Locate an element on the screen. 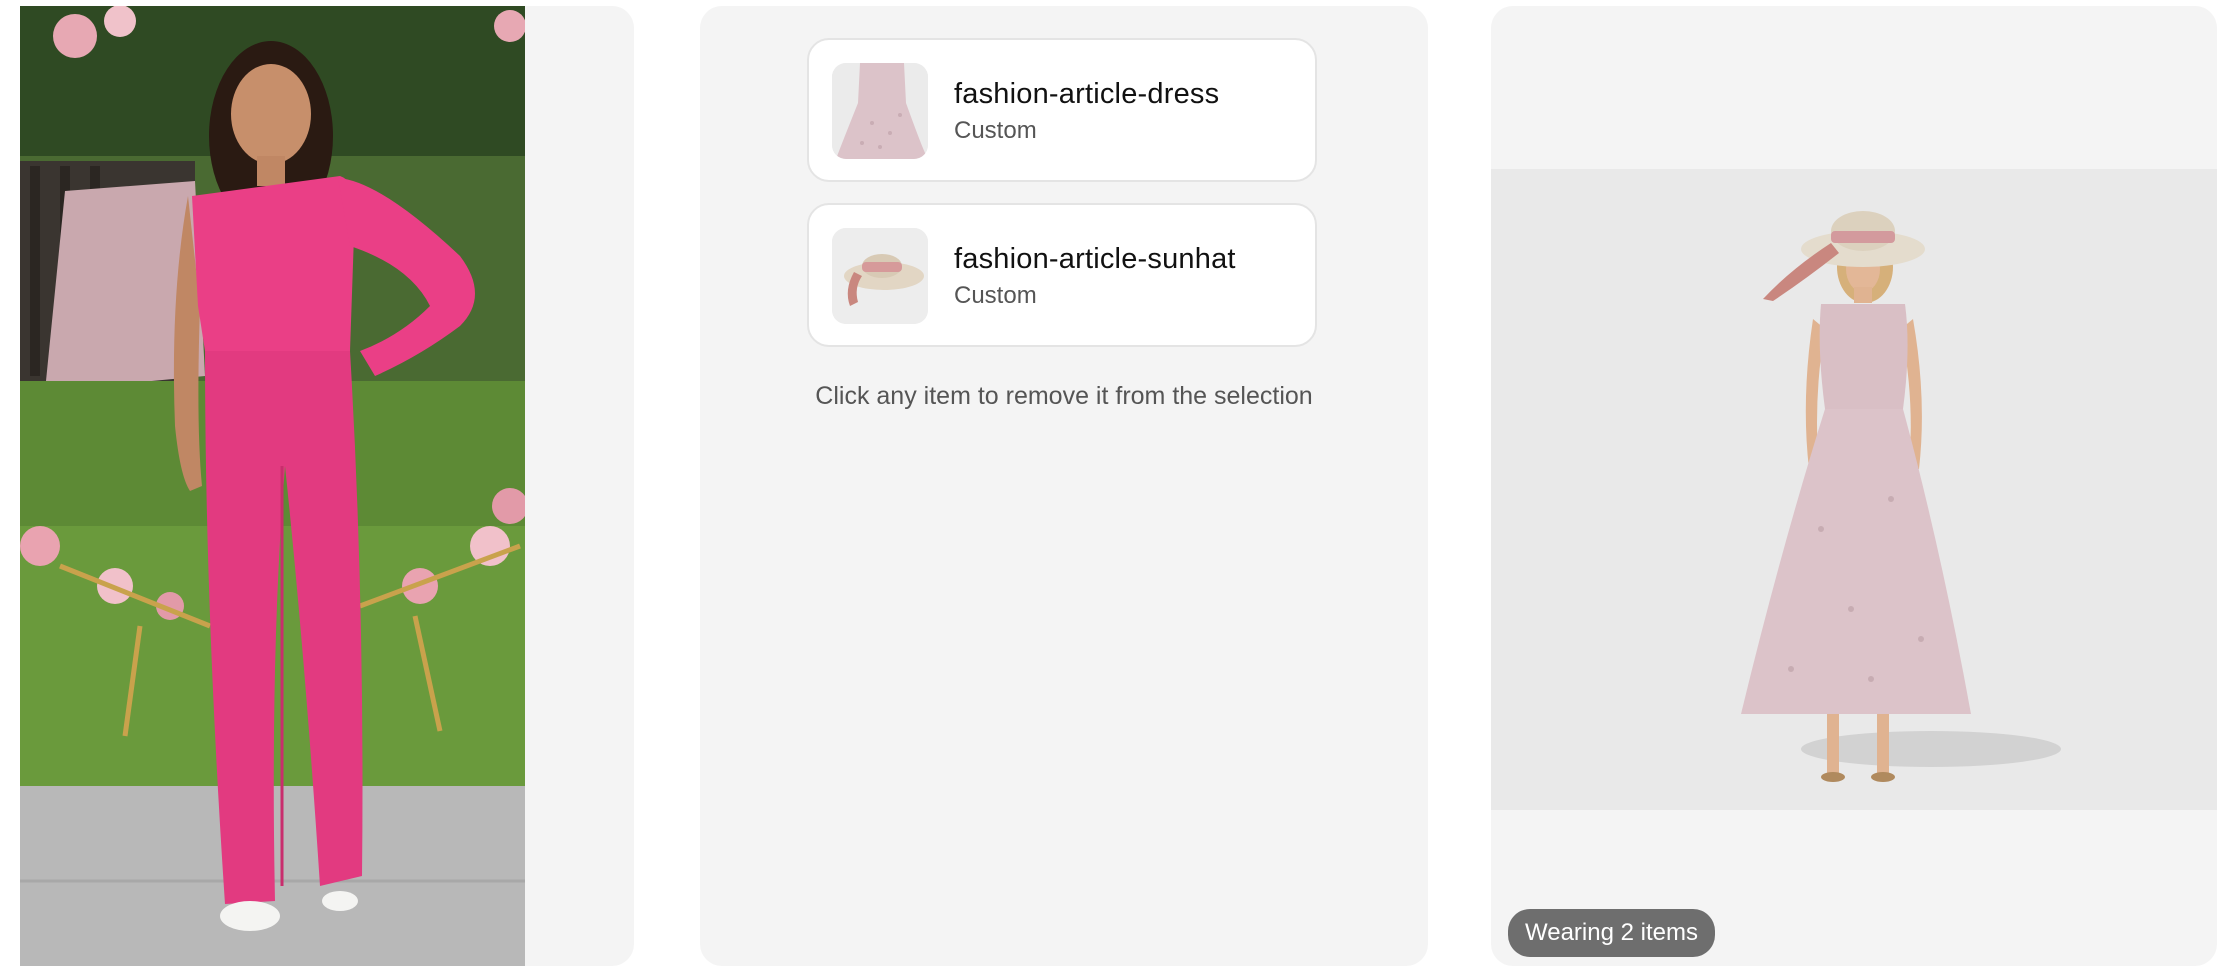 This screenshot has height=966, width=2222. dress-thumbnail is located at coordinates (880, 111).